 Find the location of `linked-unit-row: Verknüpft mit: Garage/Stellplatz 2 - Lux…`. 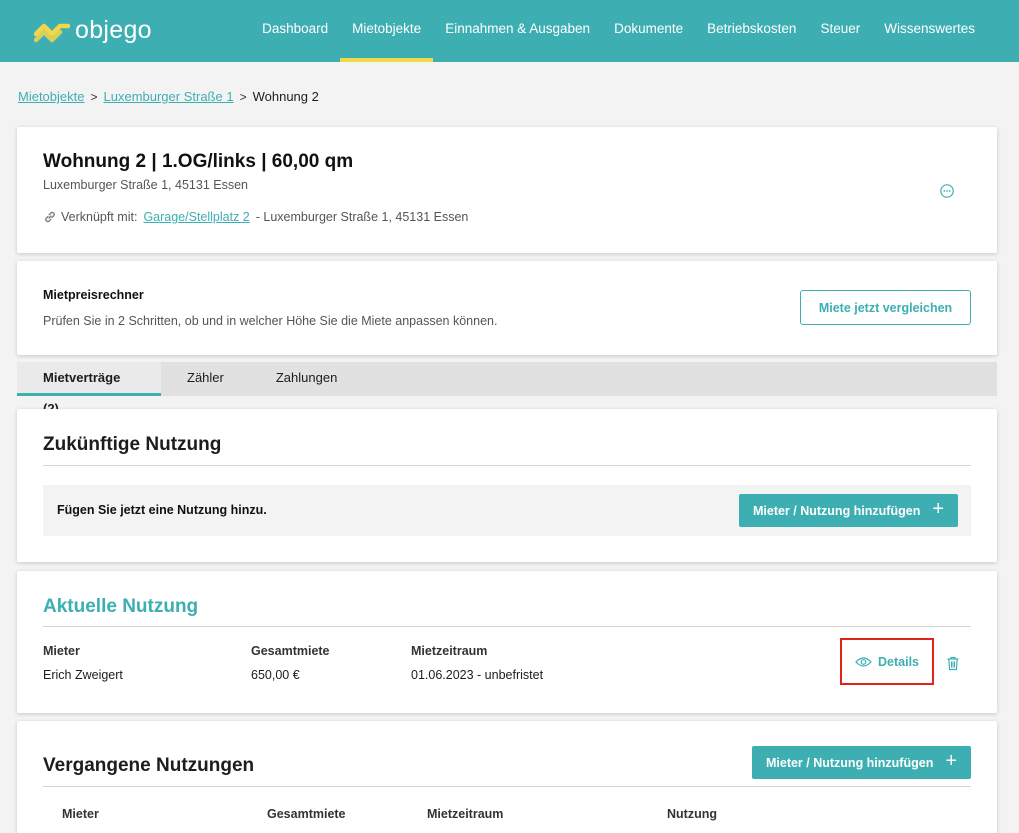

linked-unit-row: Verknüpft mit: Garage/Stellplatz 2 - Lux… is located at coordinates (255, 217).